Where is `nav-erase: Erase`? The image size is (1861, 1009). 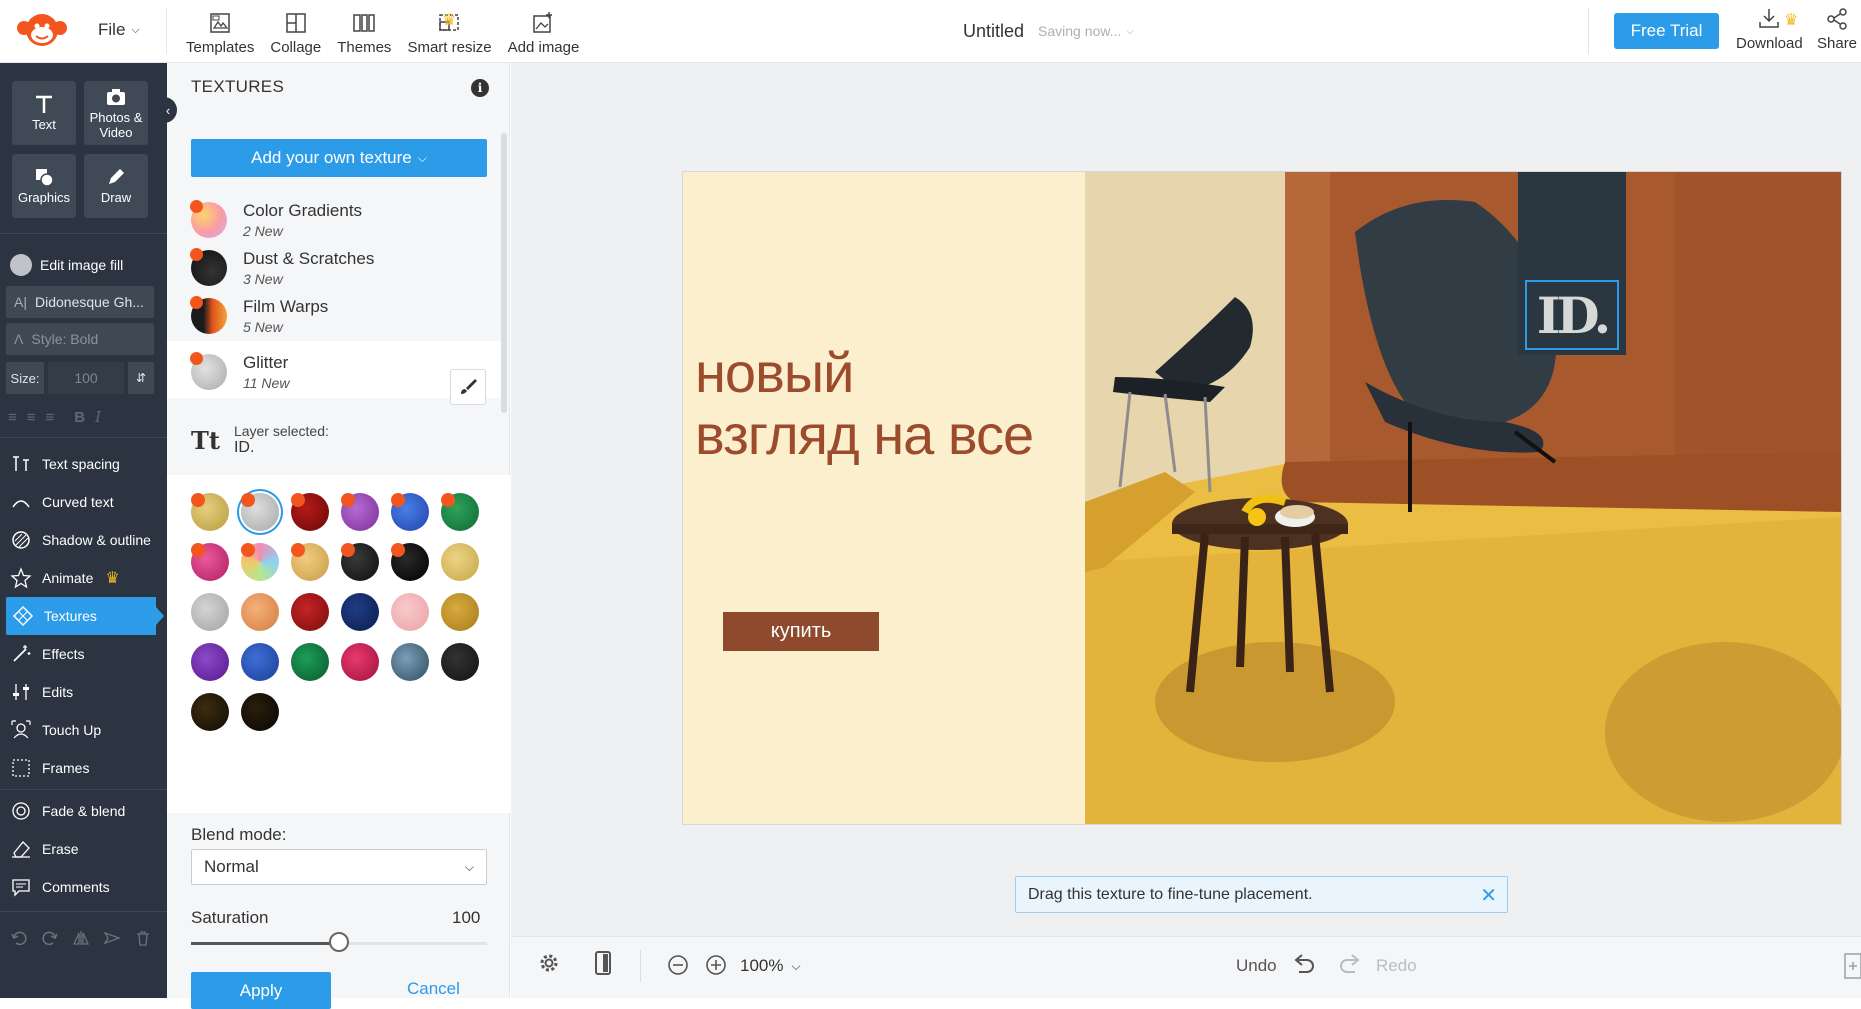
nav-erase: Erase is located at coordinates (83, 849).